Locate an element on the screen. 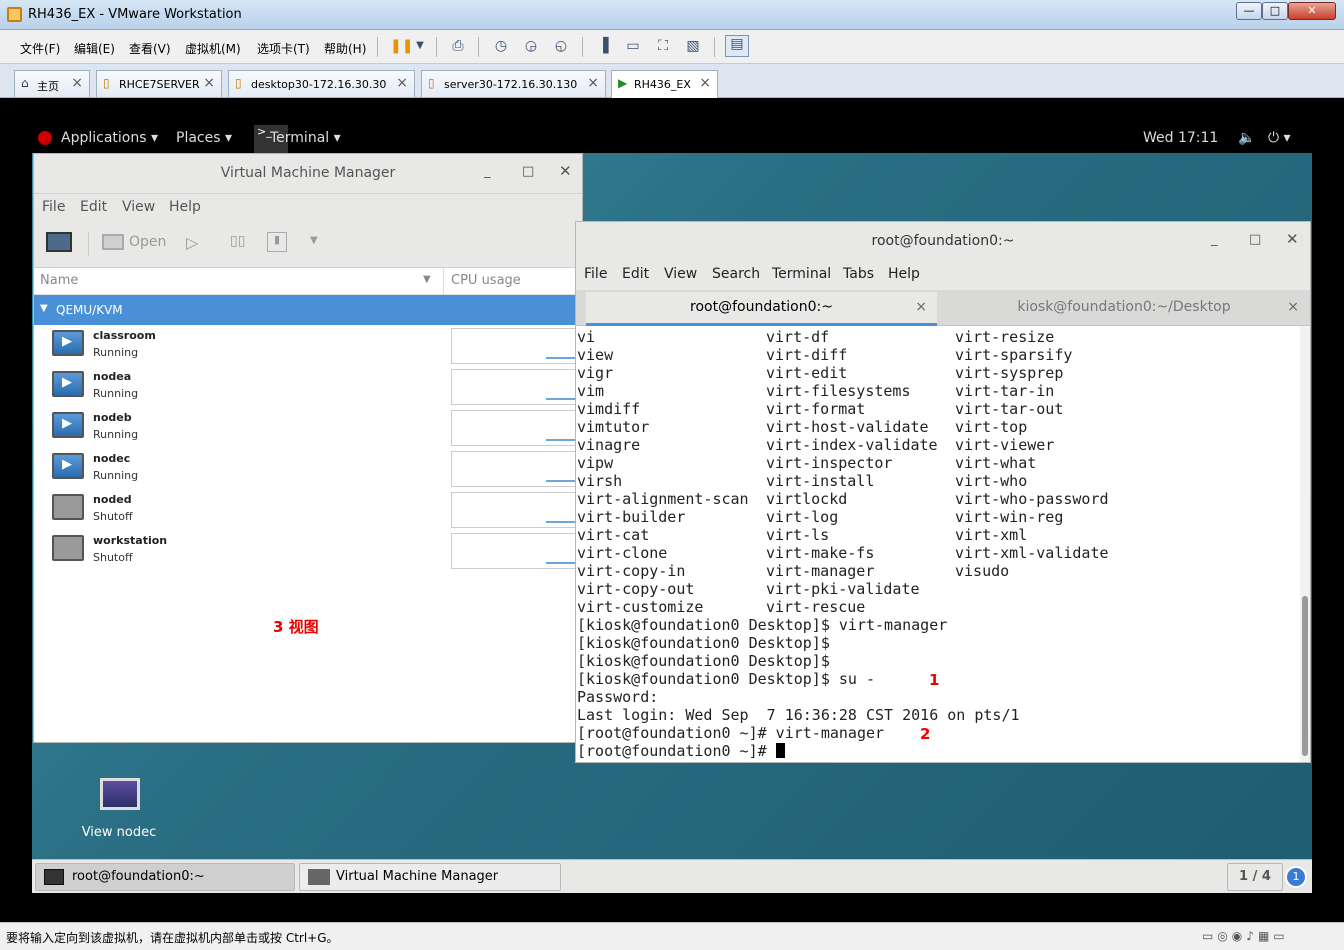  completion-item: virt-what is located at coordinates (996, 463).